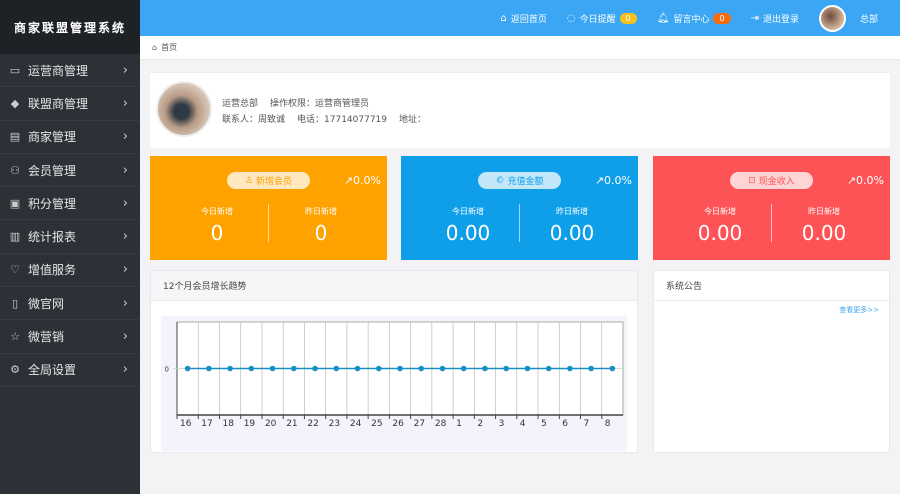 This screenshot has height=494, width=900. Describe the element at coordinates (217, 233) in the screenshot. I see `today-value: 0` at that location.